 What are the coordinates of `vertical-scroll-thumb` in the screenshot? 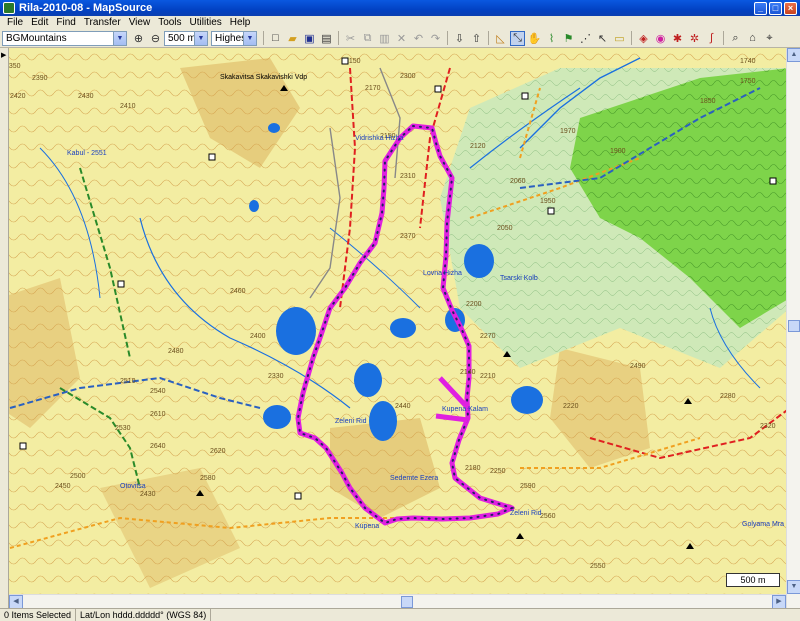 It's located at (794, 326).